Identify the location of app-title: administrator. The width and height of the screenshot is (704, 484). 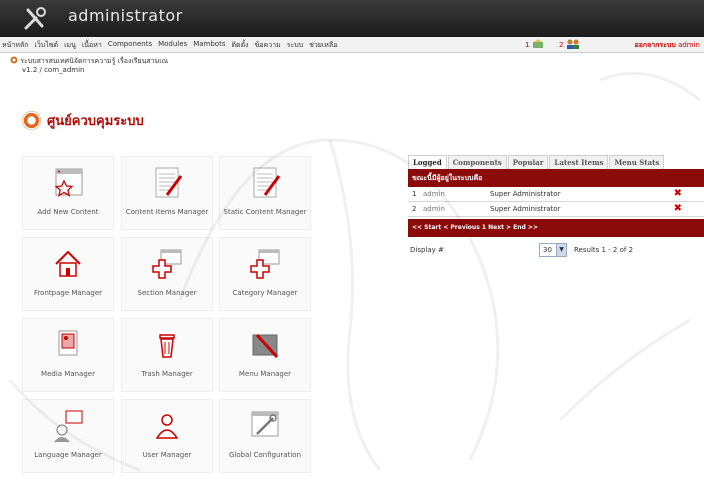
(125, 15).